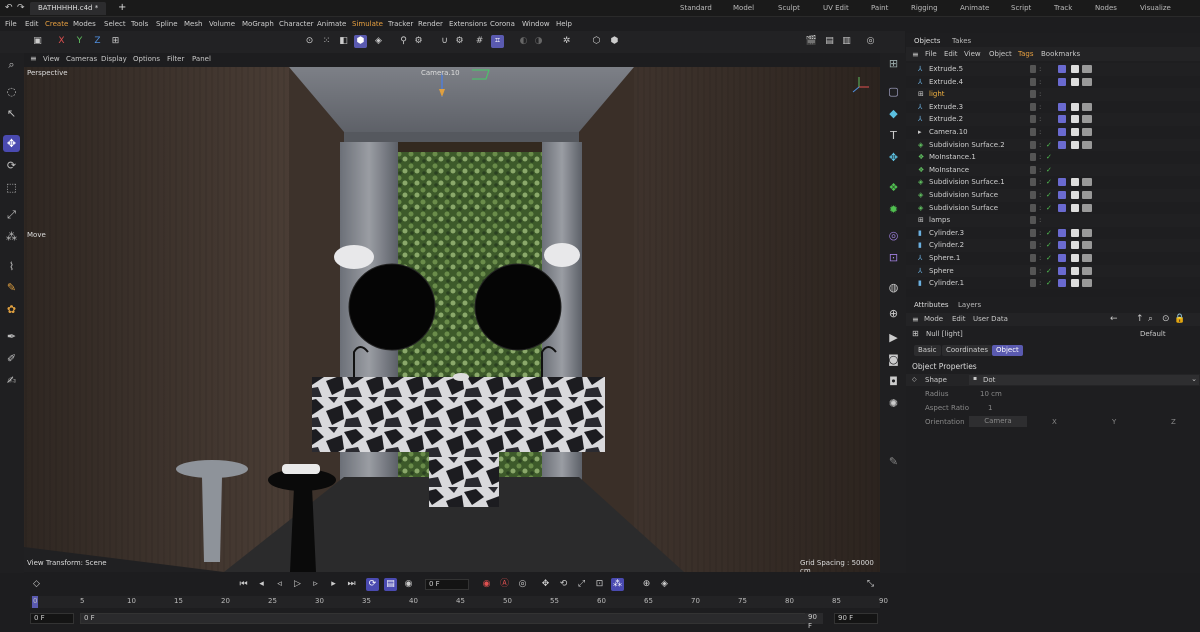  I want to click on rotation-key-icon: ⟲, so click(563, 584).